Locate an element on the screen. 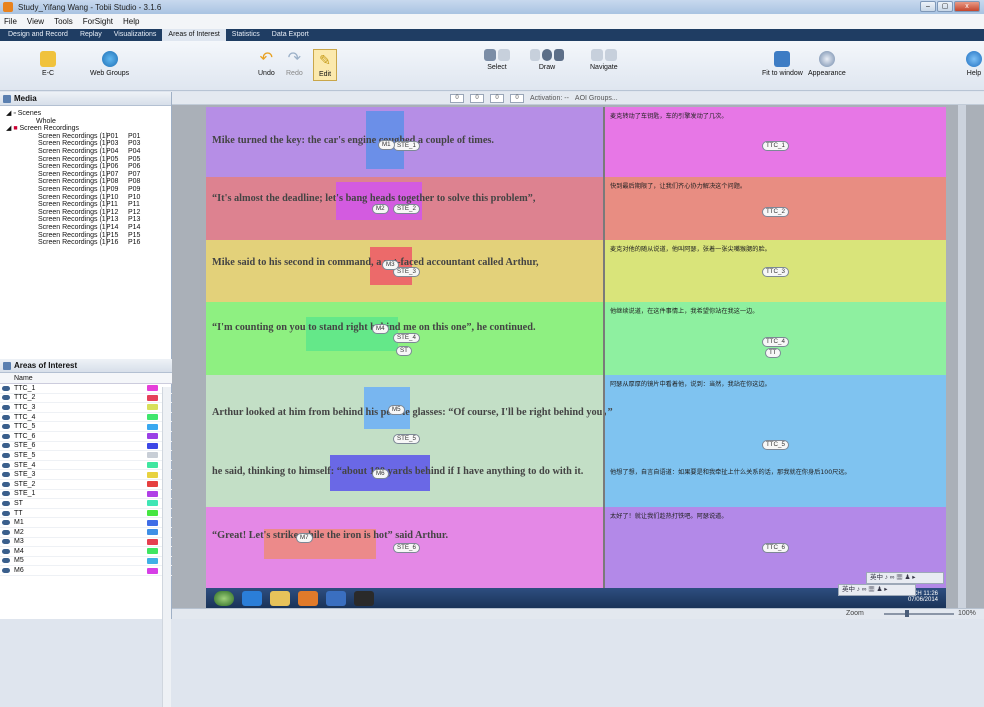  aoi-list-item: STE_2 is located at coordinates (86, 485).